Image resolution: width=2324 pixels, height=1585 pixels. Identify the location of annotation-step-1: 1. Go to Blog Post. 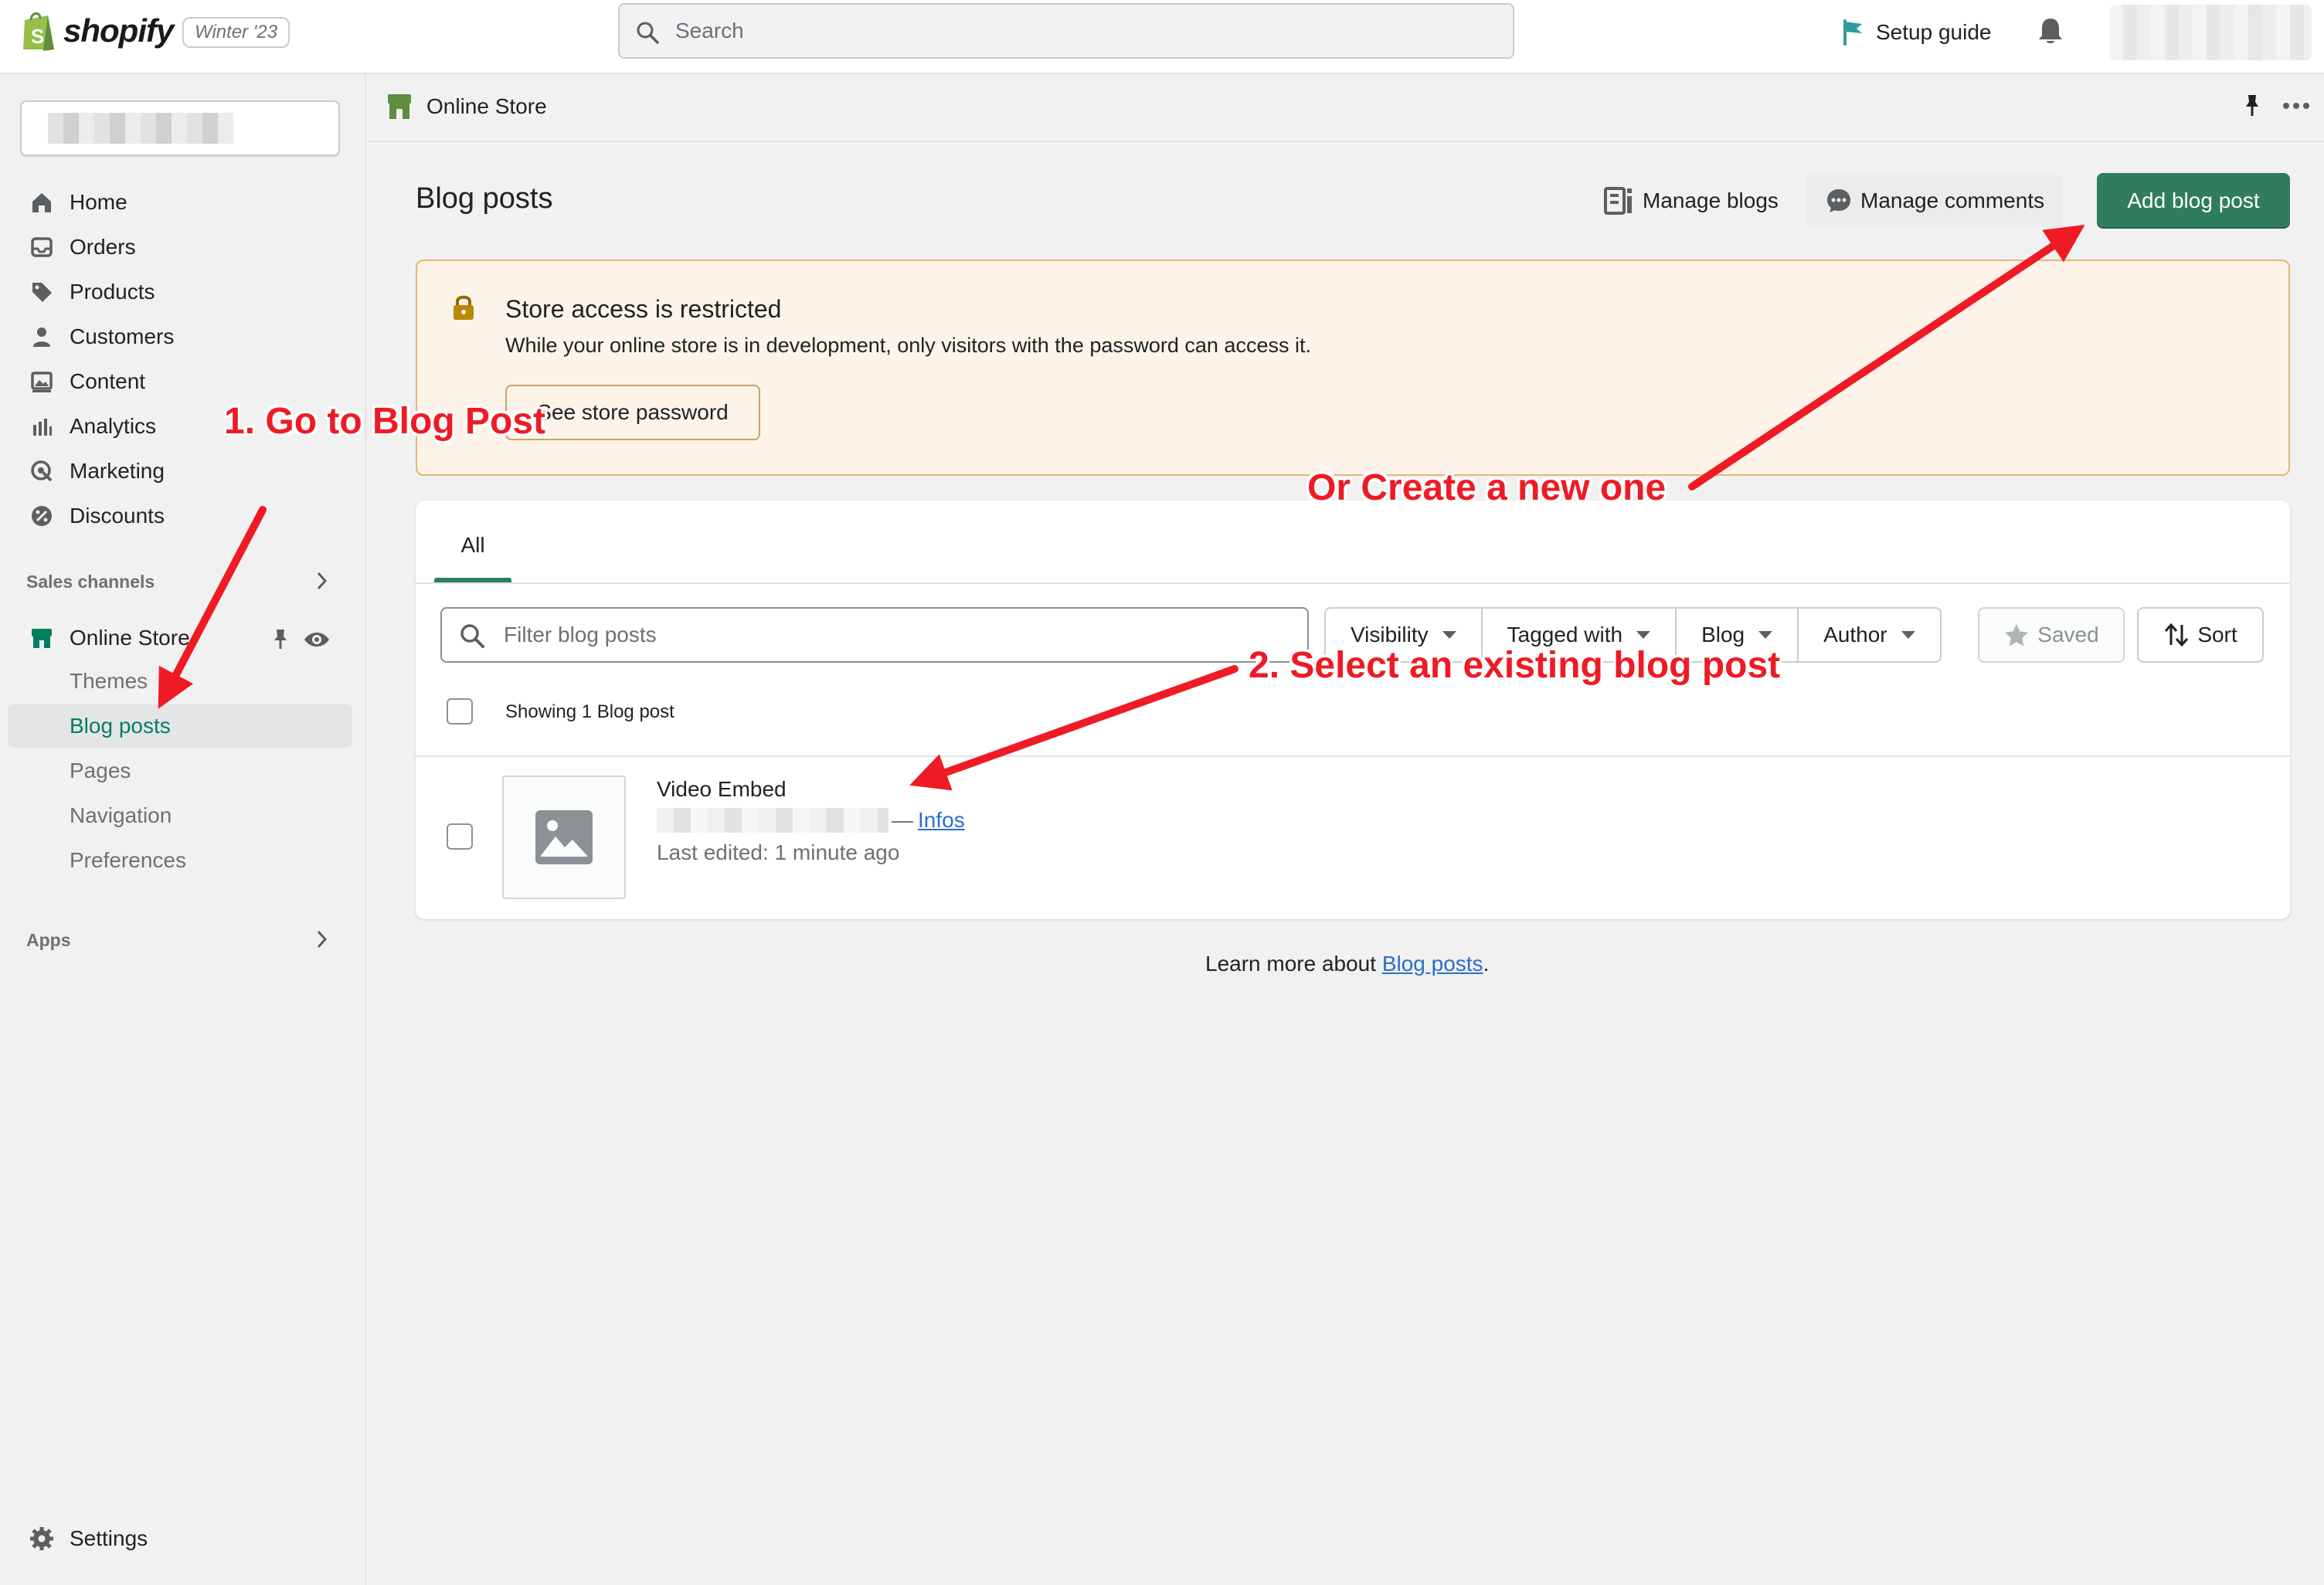
(385, 421).